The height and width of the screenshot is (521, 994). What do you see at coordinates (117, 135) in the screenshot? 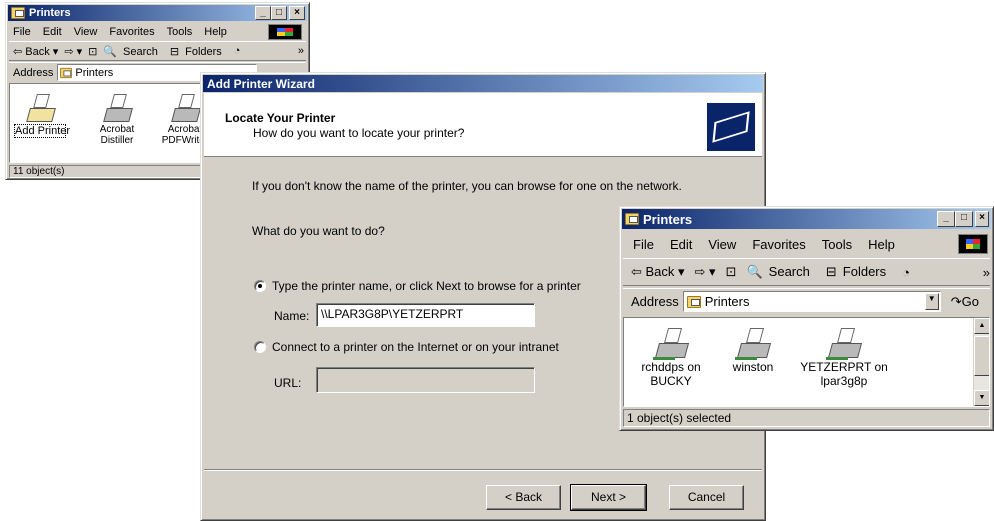
I see `item-label: Acrobat Distiller` at bounding box center [117, 135].